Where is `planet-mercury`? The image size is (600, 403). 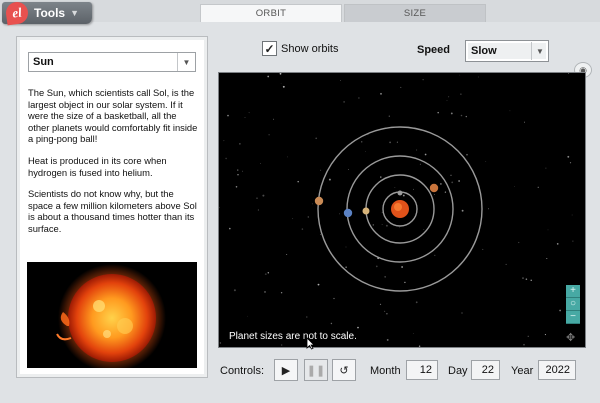
planet-mercury is located at coordinates (400, 193).